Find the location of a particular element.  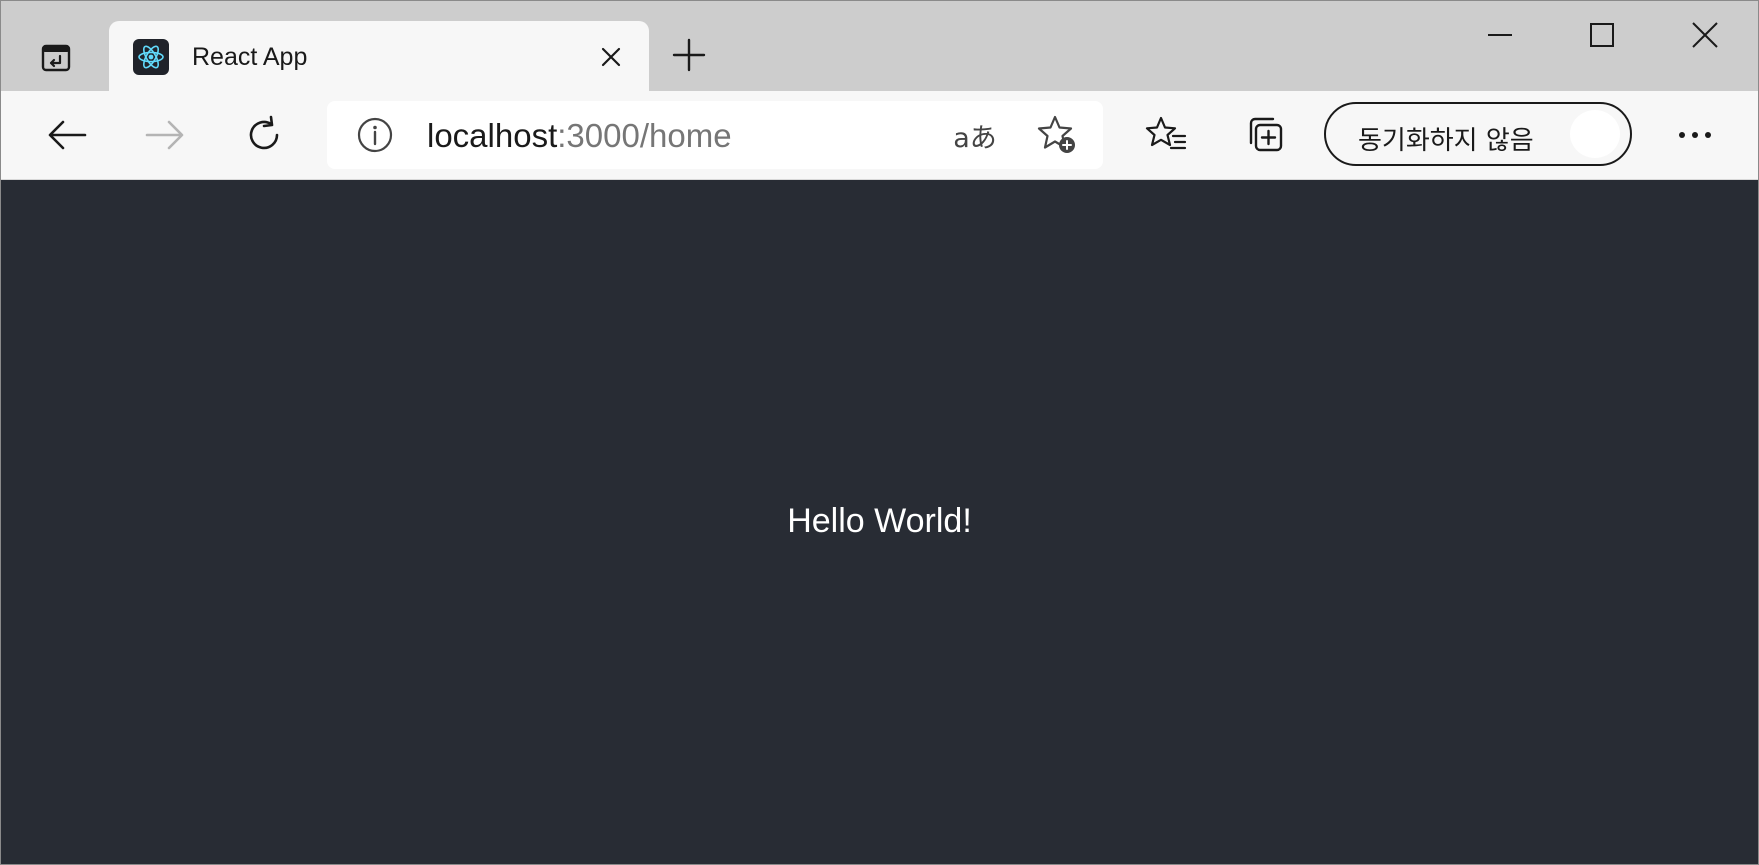

profile-button: 동기화하지 않음 is located at coordinates (1478, 134).